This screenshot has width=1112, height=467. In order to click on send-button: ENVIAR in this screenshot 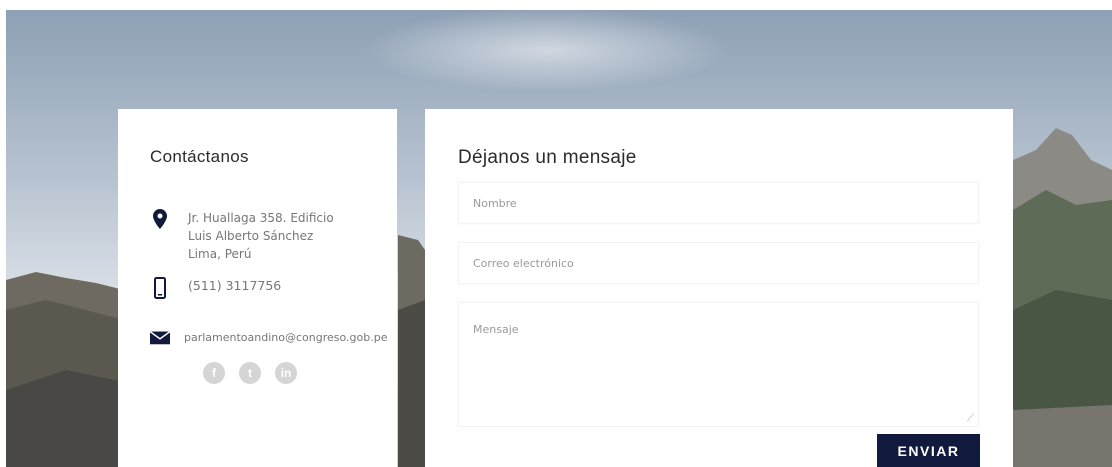, I will do `click(928, 450)`.